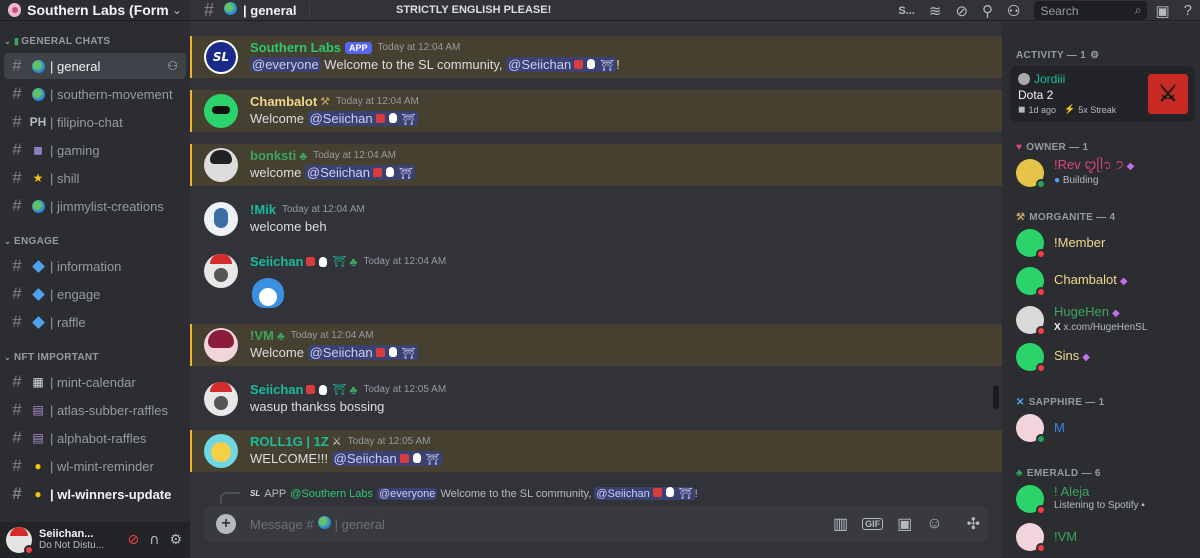  What do you see at coordinates (1188, 10) in the screenshot?
I see `help-icon: ?` at bounding box center [1188, 10].